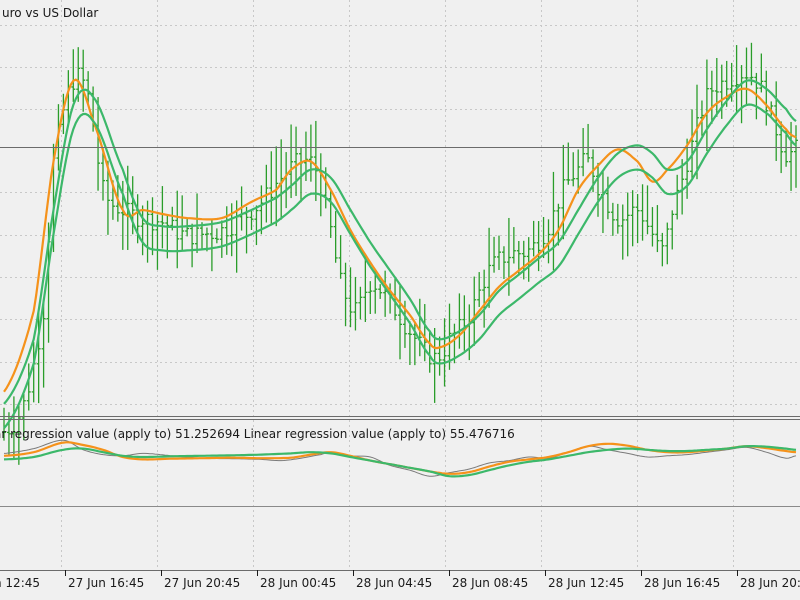 The image size is (800, 600). Describe the element at coordinates (586, 583) in the screenshot. I see `x-axis-label: 28 Jun 12:45` at that location.